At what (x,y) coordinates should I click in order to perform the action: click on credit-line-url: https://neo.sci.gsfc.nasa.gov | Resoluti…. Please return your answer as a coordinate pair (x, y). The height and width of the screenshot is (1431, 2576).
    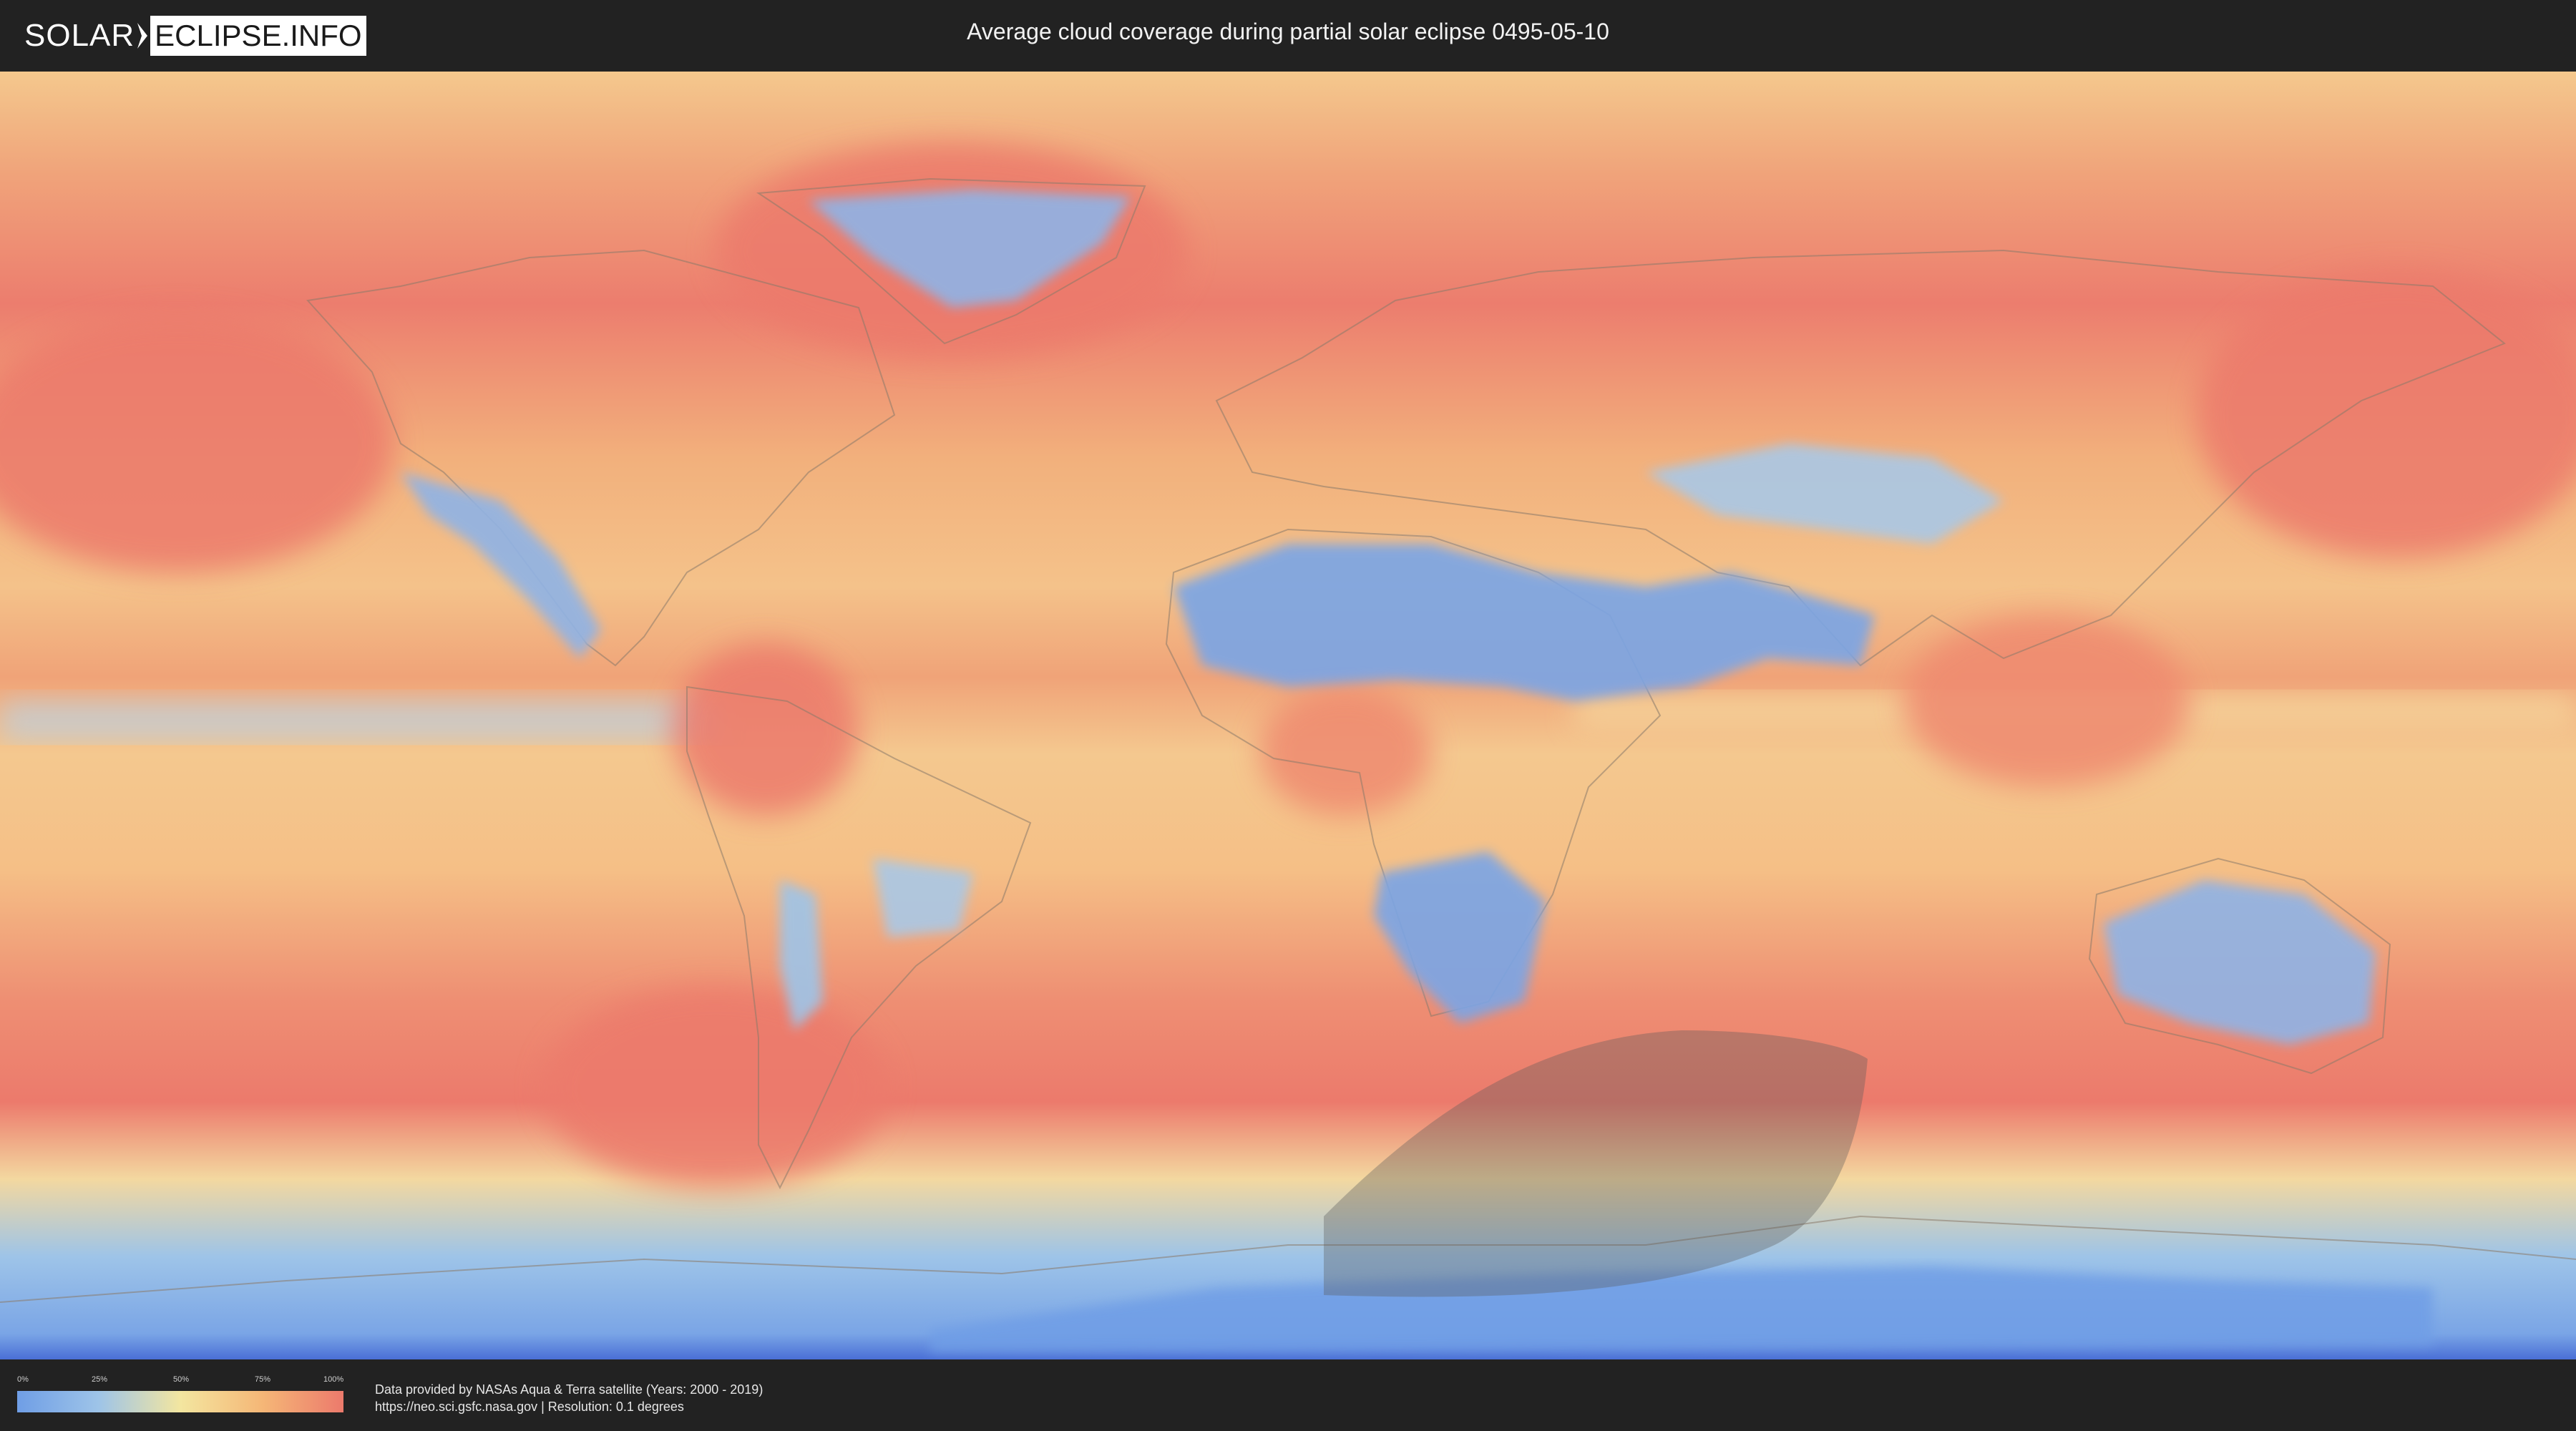
    Looking at the image, I should click on (569, 1406).